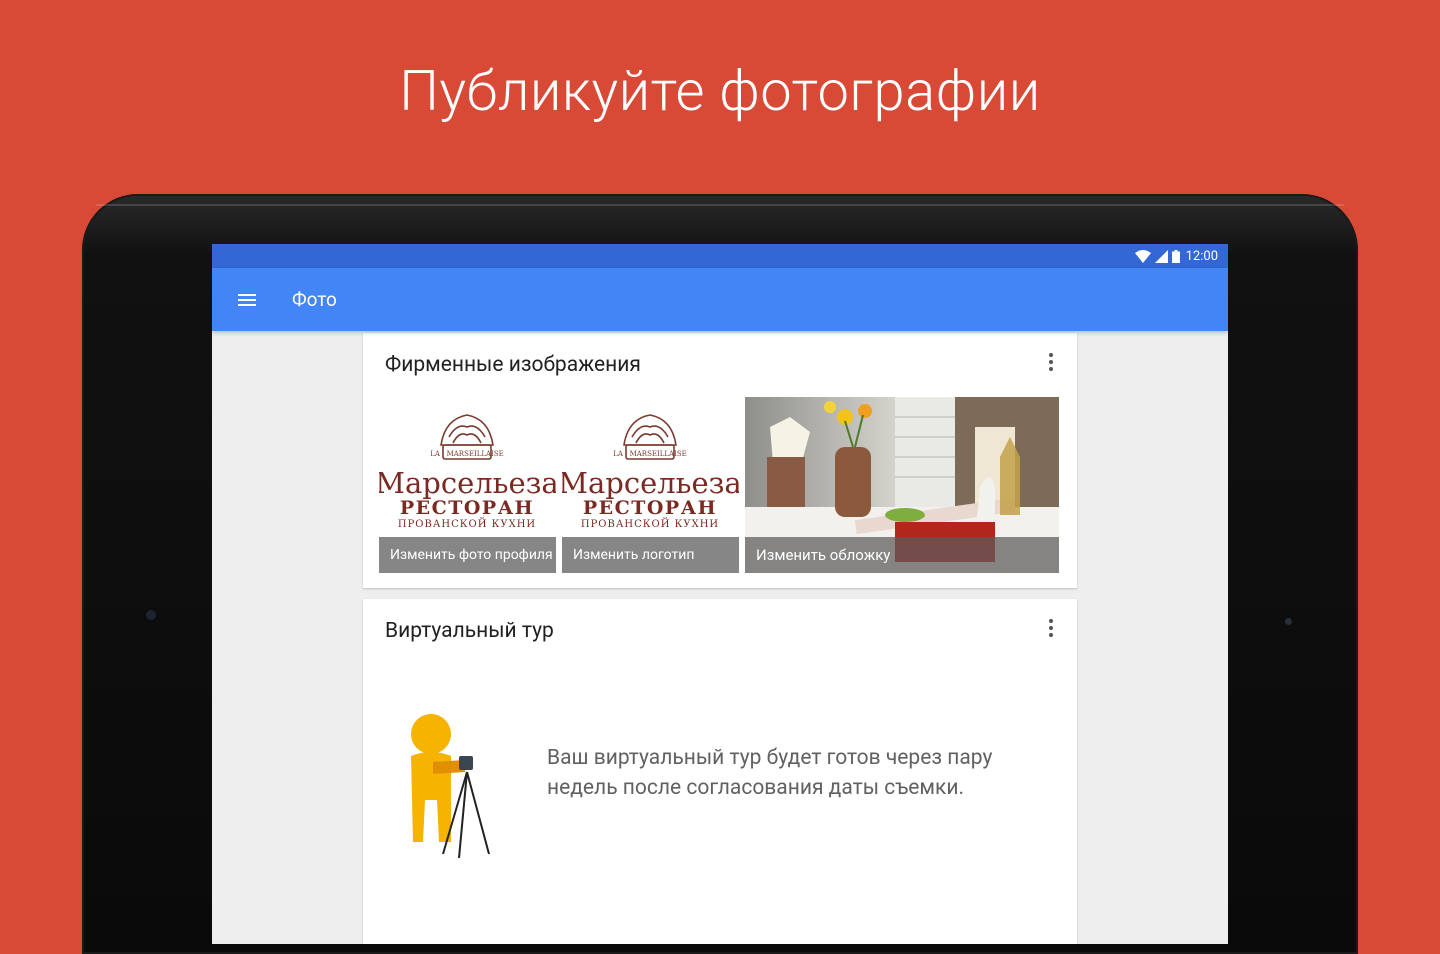 The image size is (1440, 954). Describe the element at coordinates (513, 365) in the screenshot. I see `branding-card-title: Фирменные изображения` at that location.